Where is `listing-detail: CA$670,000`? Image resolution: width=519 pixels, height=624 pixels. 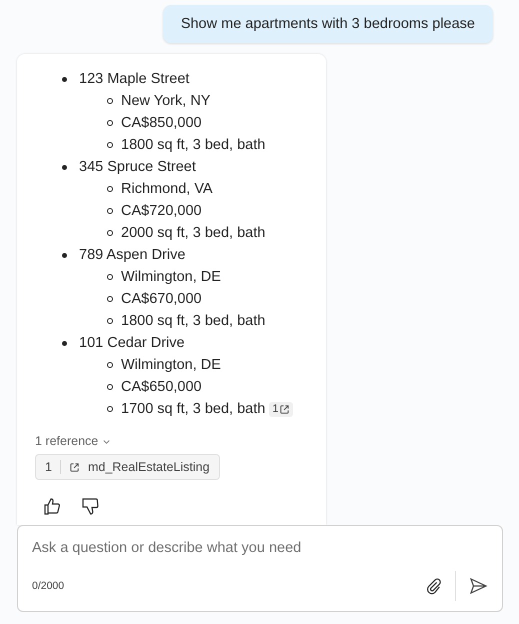 listing-detail: CA$670,000 is located at coordinates (161, 299).